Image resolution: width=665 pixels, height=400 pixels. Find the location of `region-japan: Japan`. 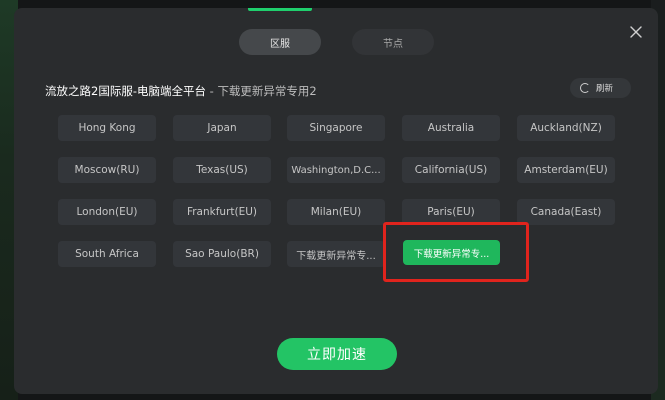

region-japan: Japan is located at coordinates (222, 128).